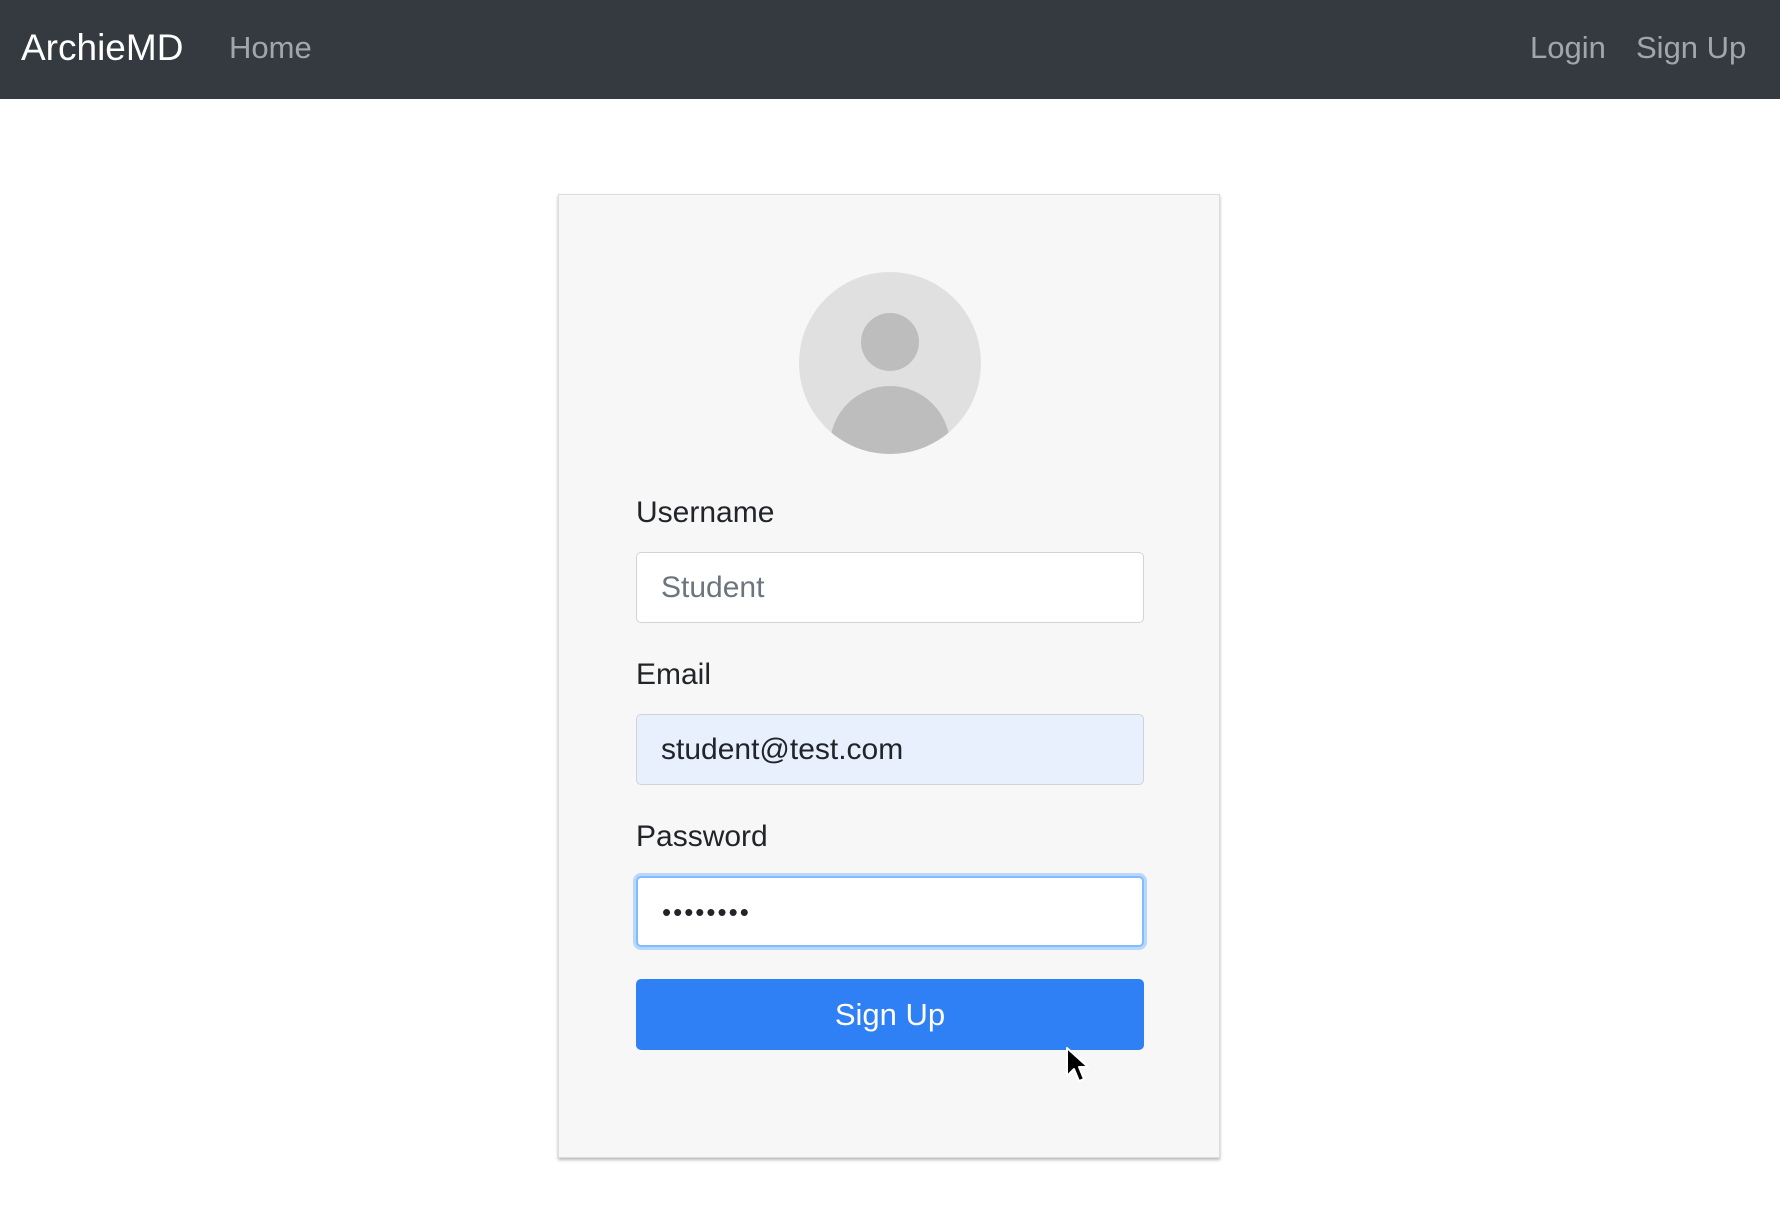 This screenshot has height=1226, width=1780. What do you see at coordinates (1568, 48) in the screenshot?
I see `nav-login-link: Login` at bounding box center [1568, 48].